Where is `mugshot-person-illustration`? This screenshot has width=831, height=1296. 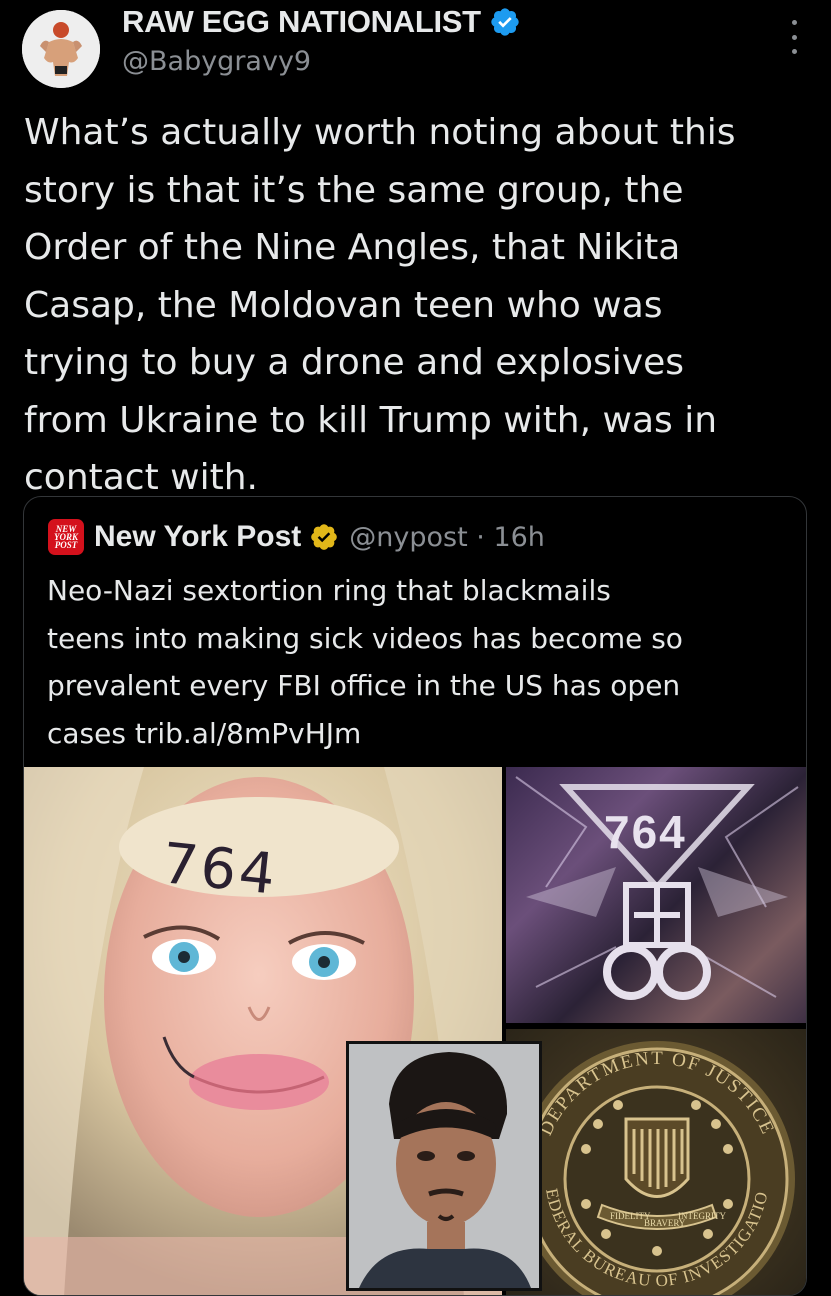
mugshot-person-illustration is located at coordinates (444, 1166).